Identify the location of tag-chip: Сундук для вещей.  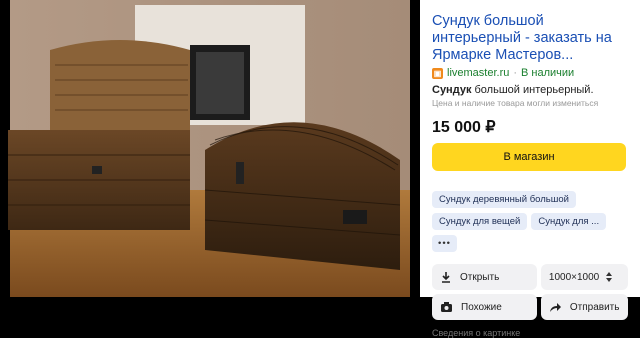
(480, 221).